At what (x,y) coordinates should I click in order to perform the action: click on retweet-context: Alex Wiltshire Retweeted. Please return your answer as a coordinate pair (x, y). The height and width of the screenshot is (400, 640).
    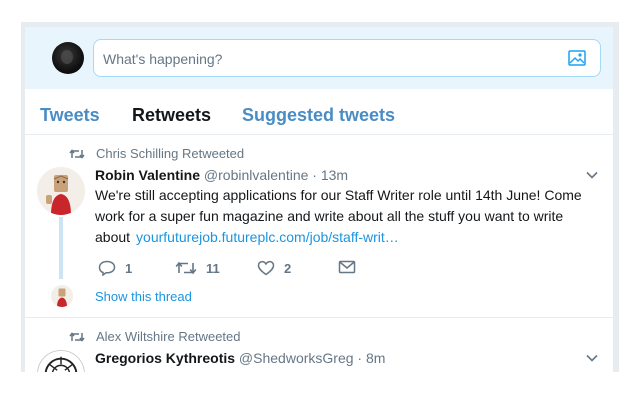
    Looking at the image, I should click on (155, 336).